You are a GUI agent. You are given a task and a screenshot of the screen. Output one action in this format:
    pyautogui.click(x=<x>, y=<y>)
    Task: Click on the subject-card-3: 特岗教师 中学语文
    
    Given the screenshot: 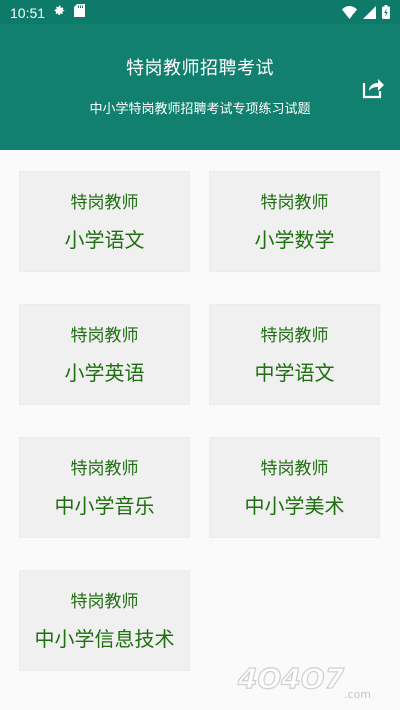 What is the action you would take?
    pyautogui.click(x=294, y=354)
    